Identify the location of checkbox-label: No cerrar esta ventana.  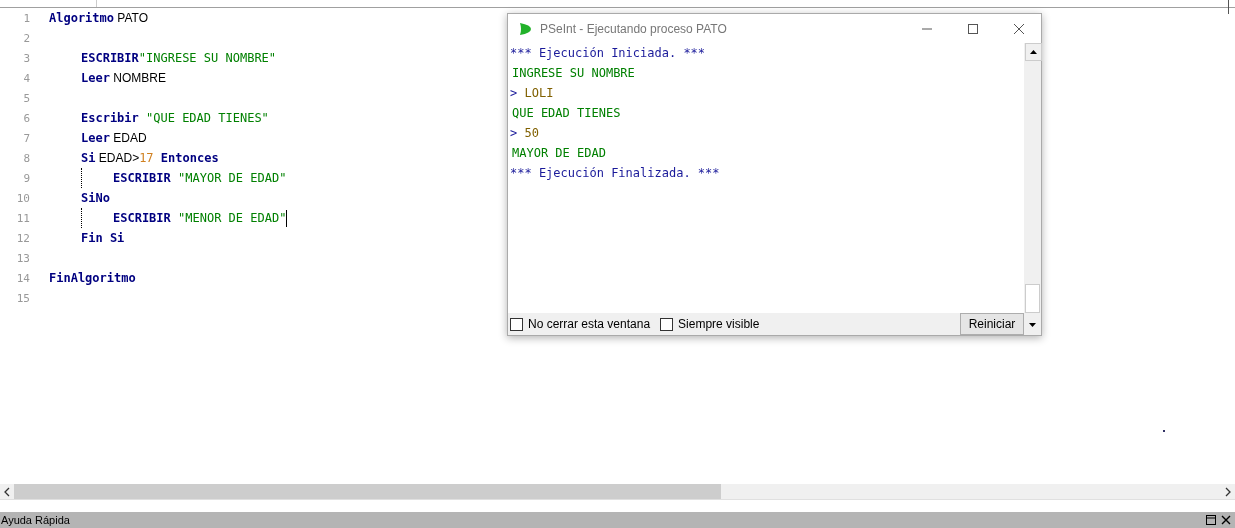
(589, 324).